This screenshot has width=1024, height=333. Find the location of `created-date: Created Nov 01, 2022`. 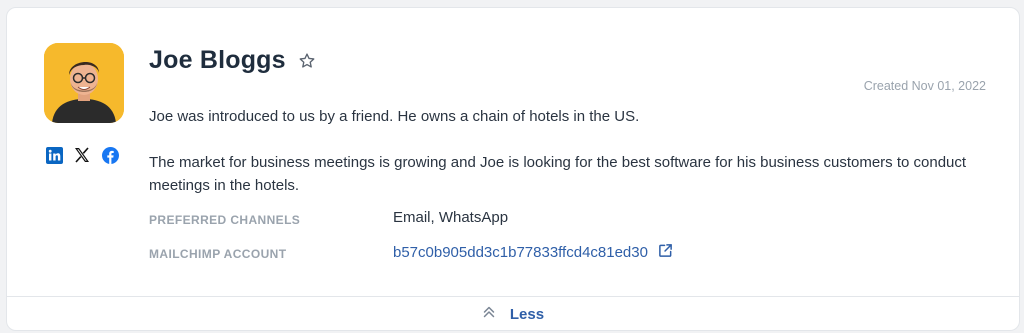

created-date: Created Nov 01, 2022 is located at coordinates (924, 86).